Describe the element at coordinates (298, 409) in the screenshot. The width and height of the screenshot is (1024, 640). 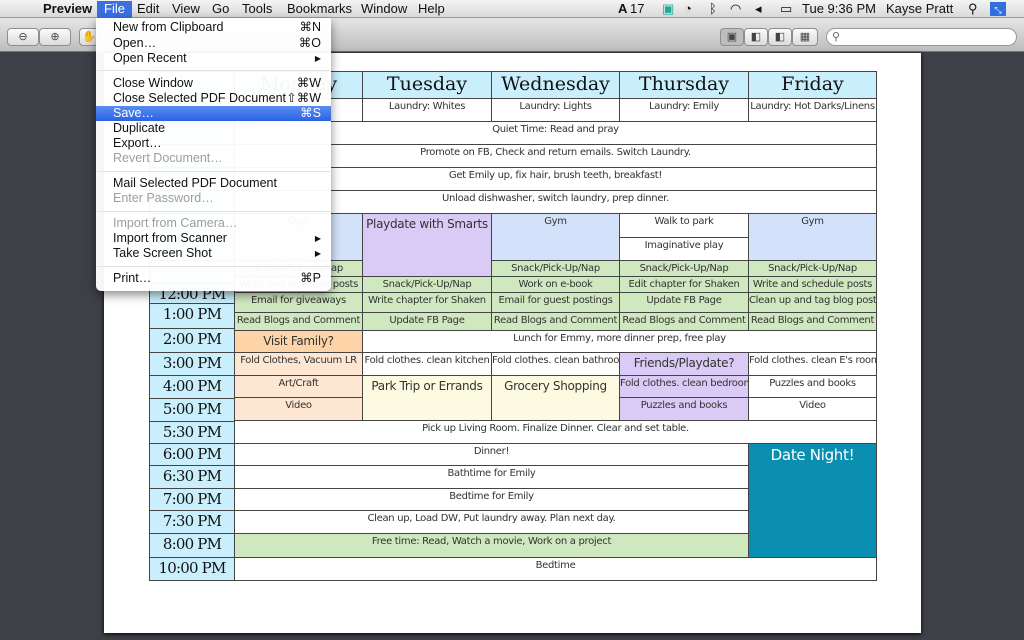
I see `mon-video: Video` at that location.